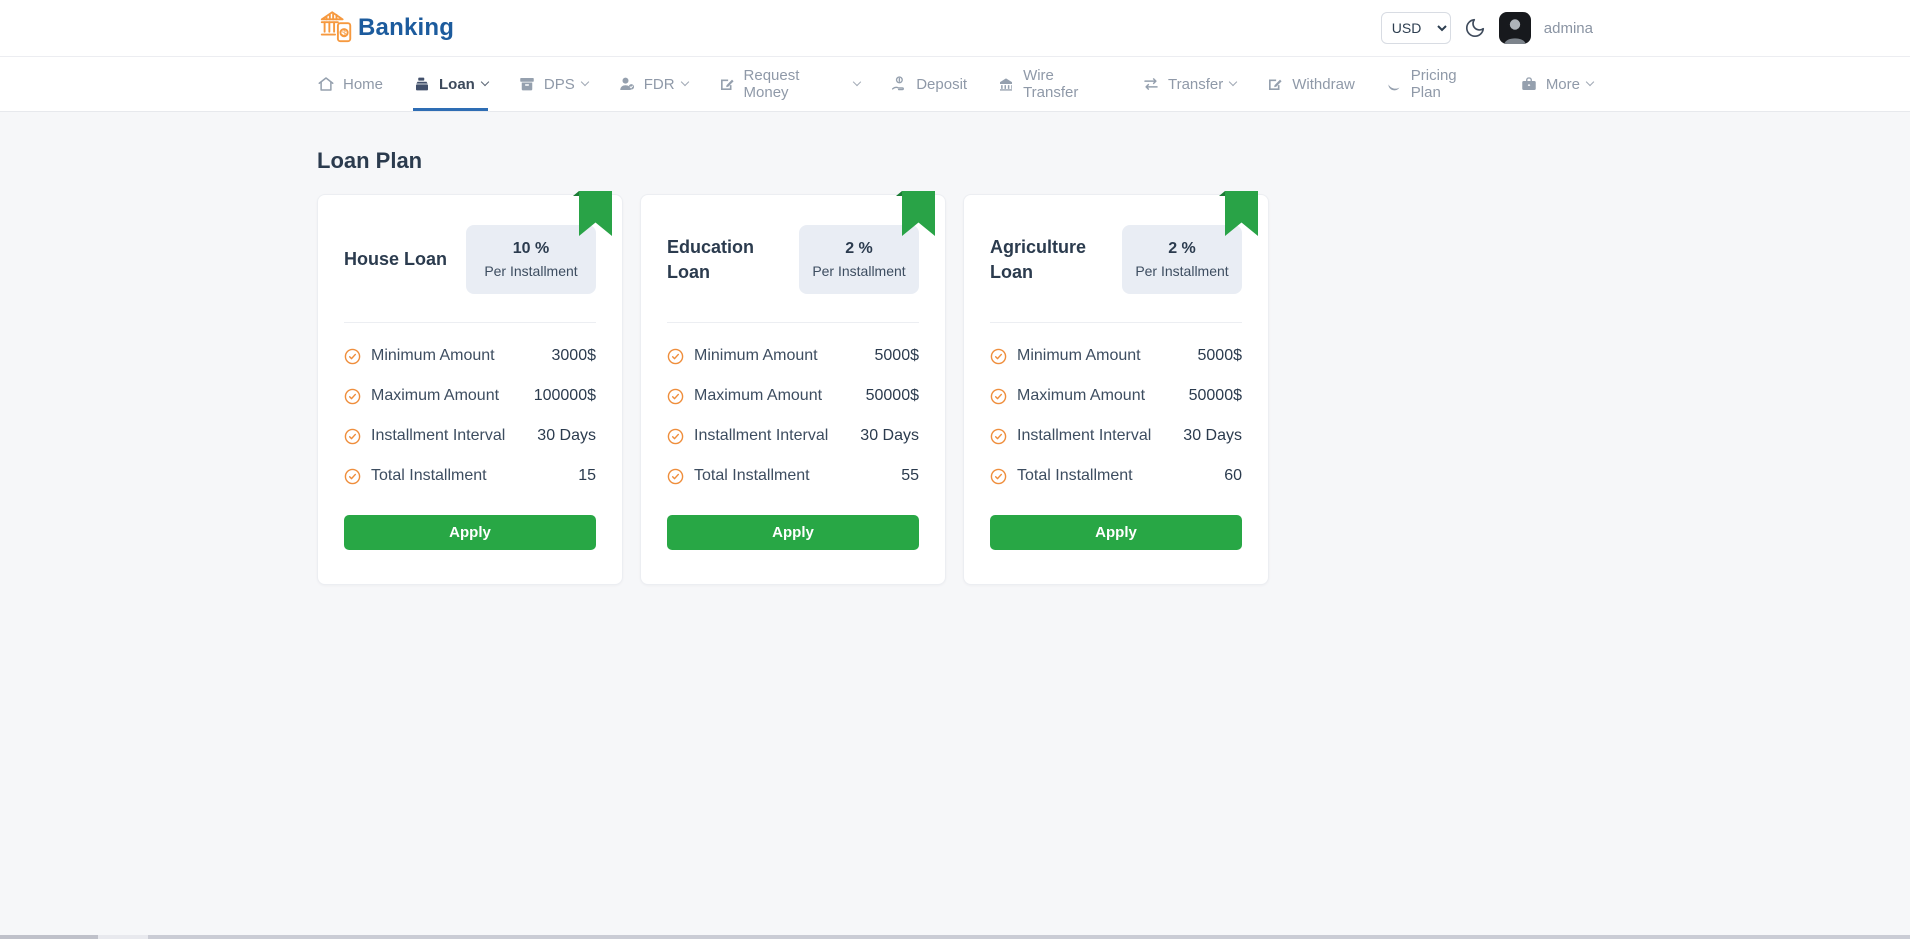 The image size is (1910, 939). I want to click on feature-value: 60, so click(1233, 475).